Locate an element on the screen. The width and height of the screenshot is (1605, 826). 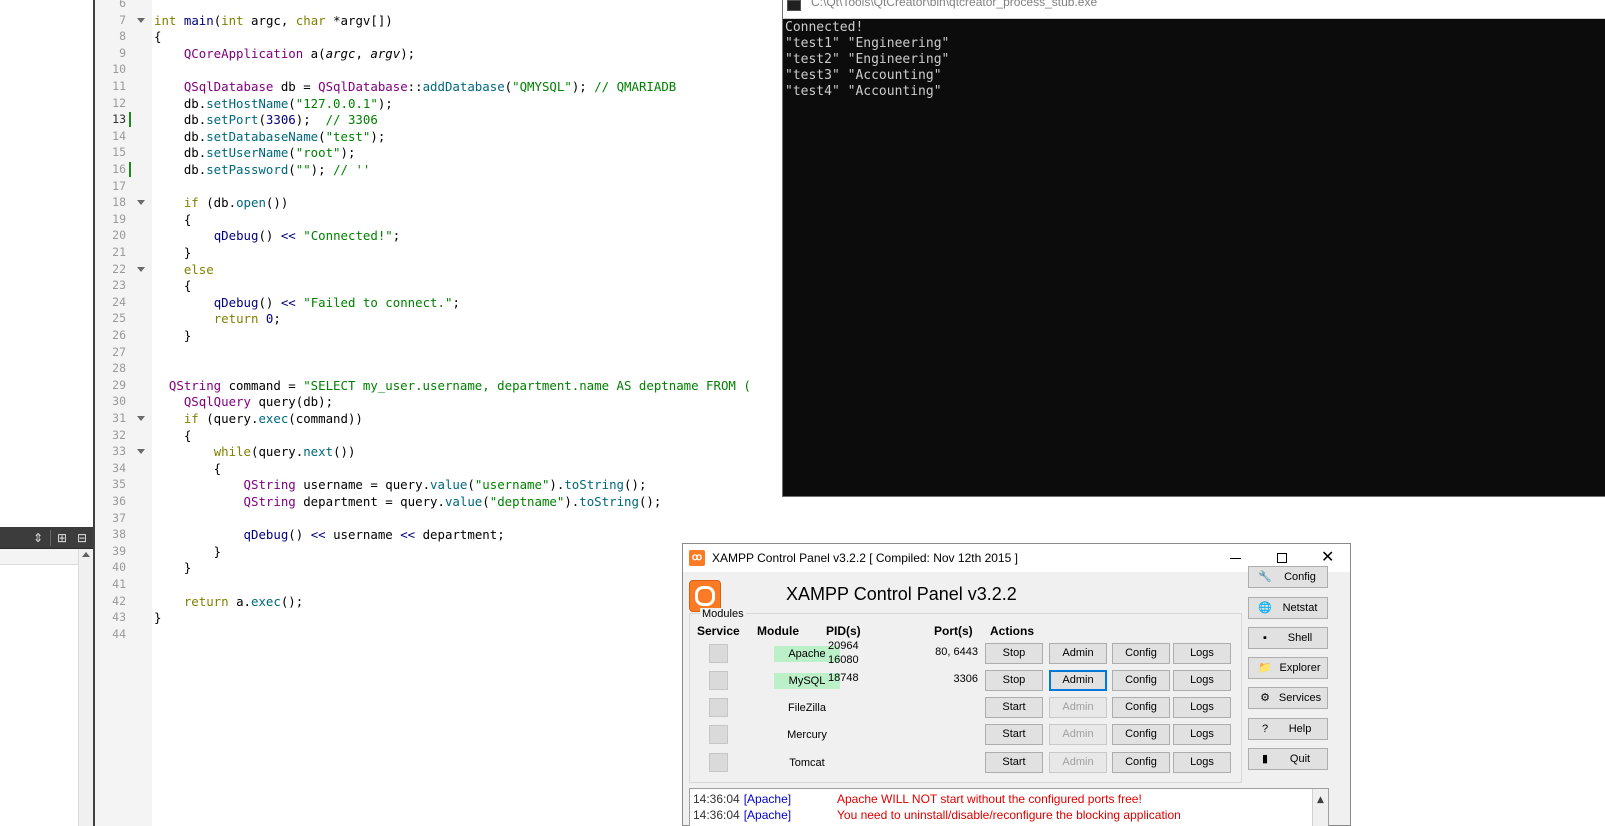
globe-icon: 🌐 is located at coordinates (1265, 608).